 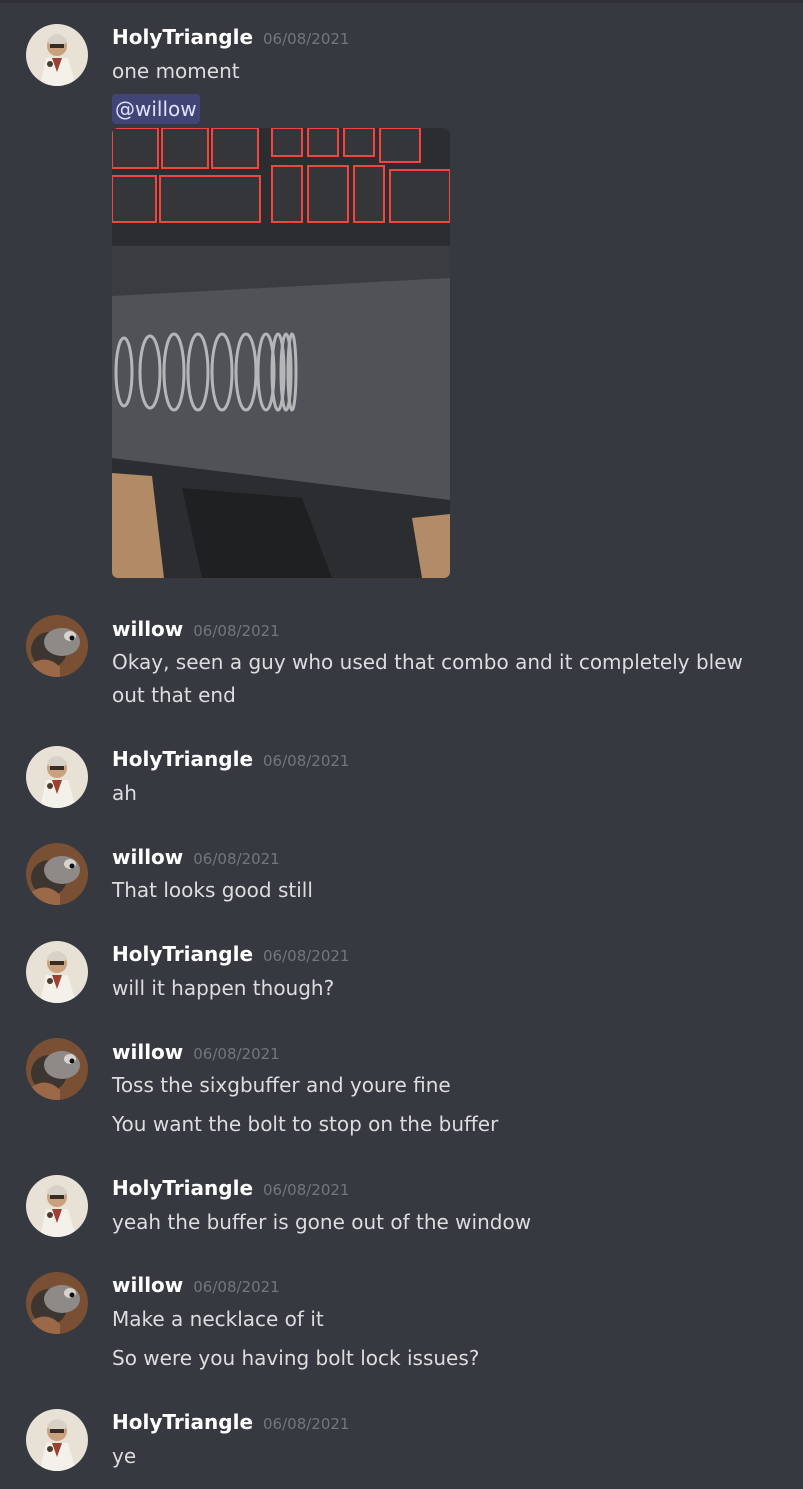 What do you see at coordinates (212, 890) in the screenshot?
I see `message-text: That looks good still` at bounding box center [212, 890].